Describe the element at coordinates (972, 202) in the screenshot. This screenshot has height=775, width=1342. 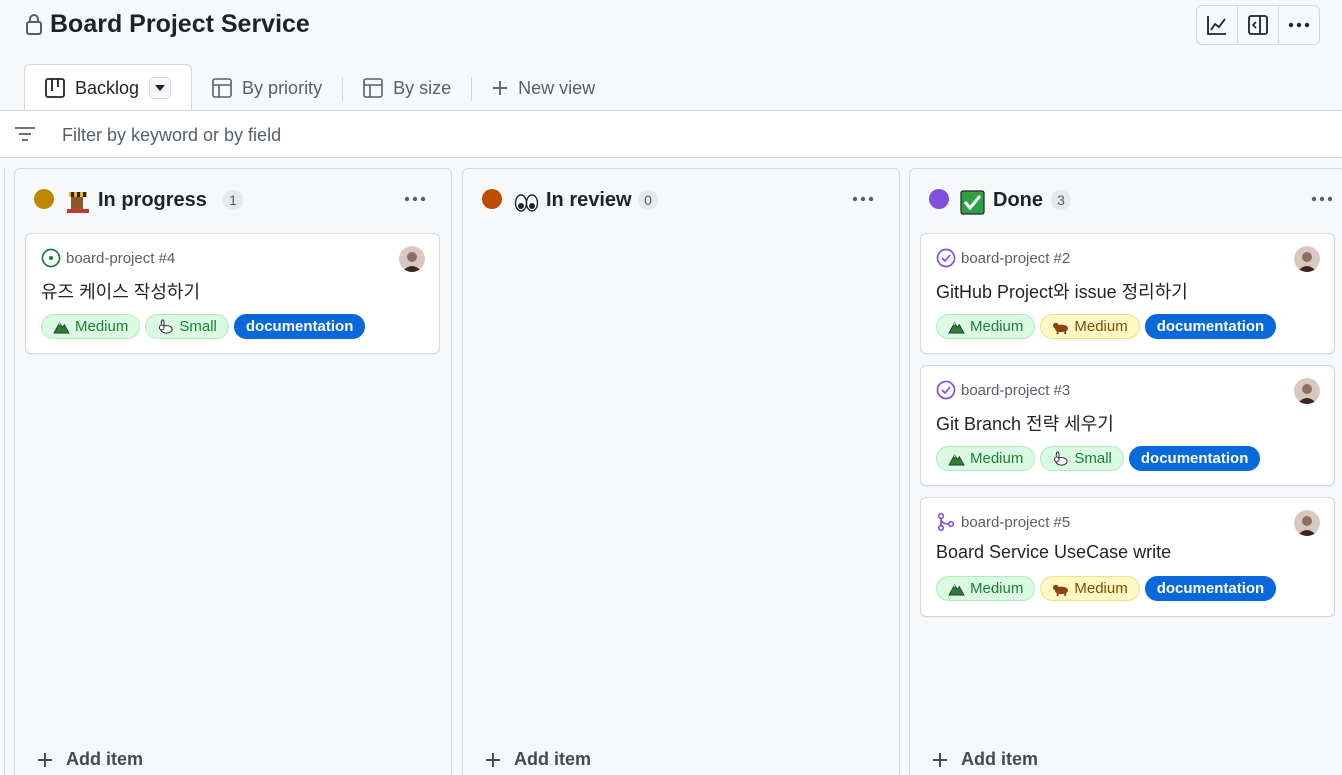
I see `check-box-icon` at that location.